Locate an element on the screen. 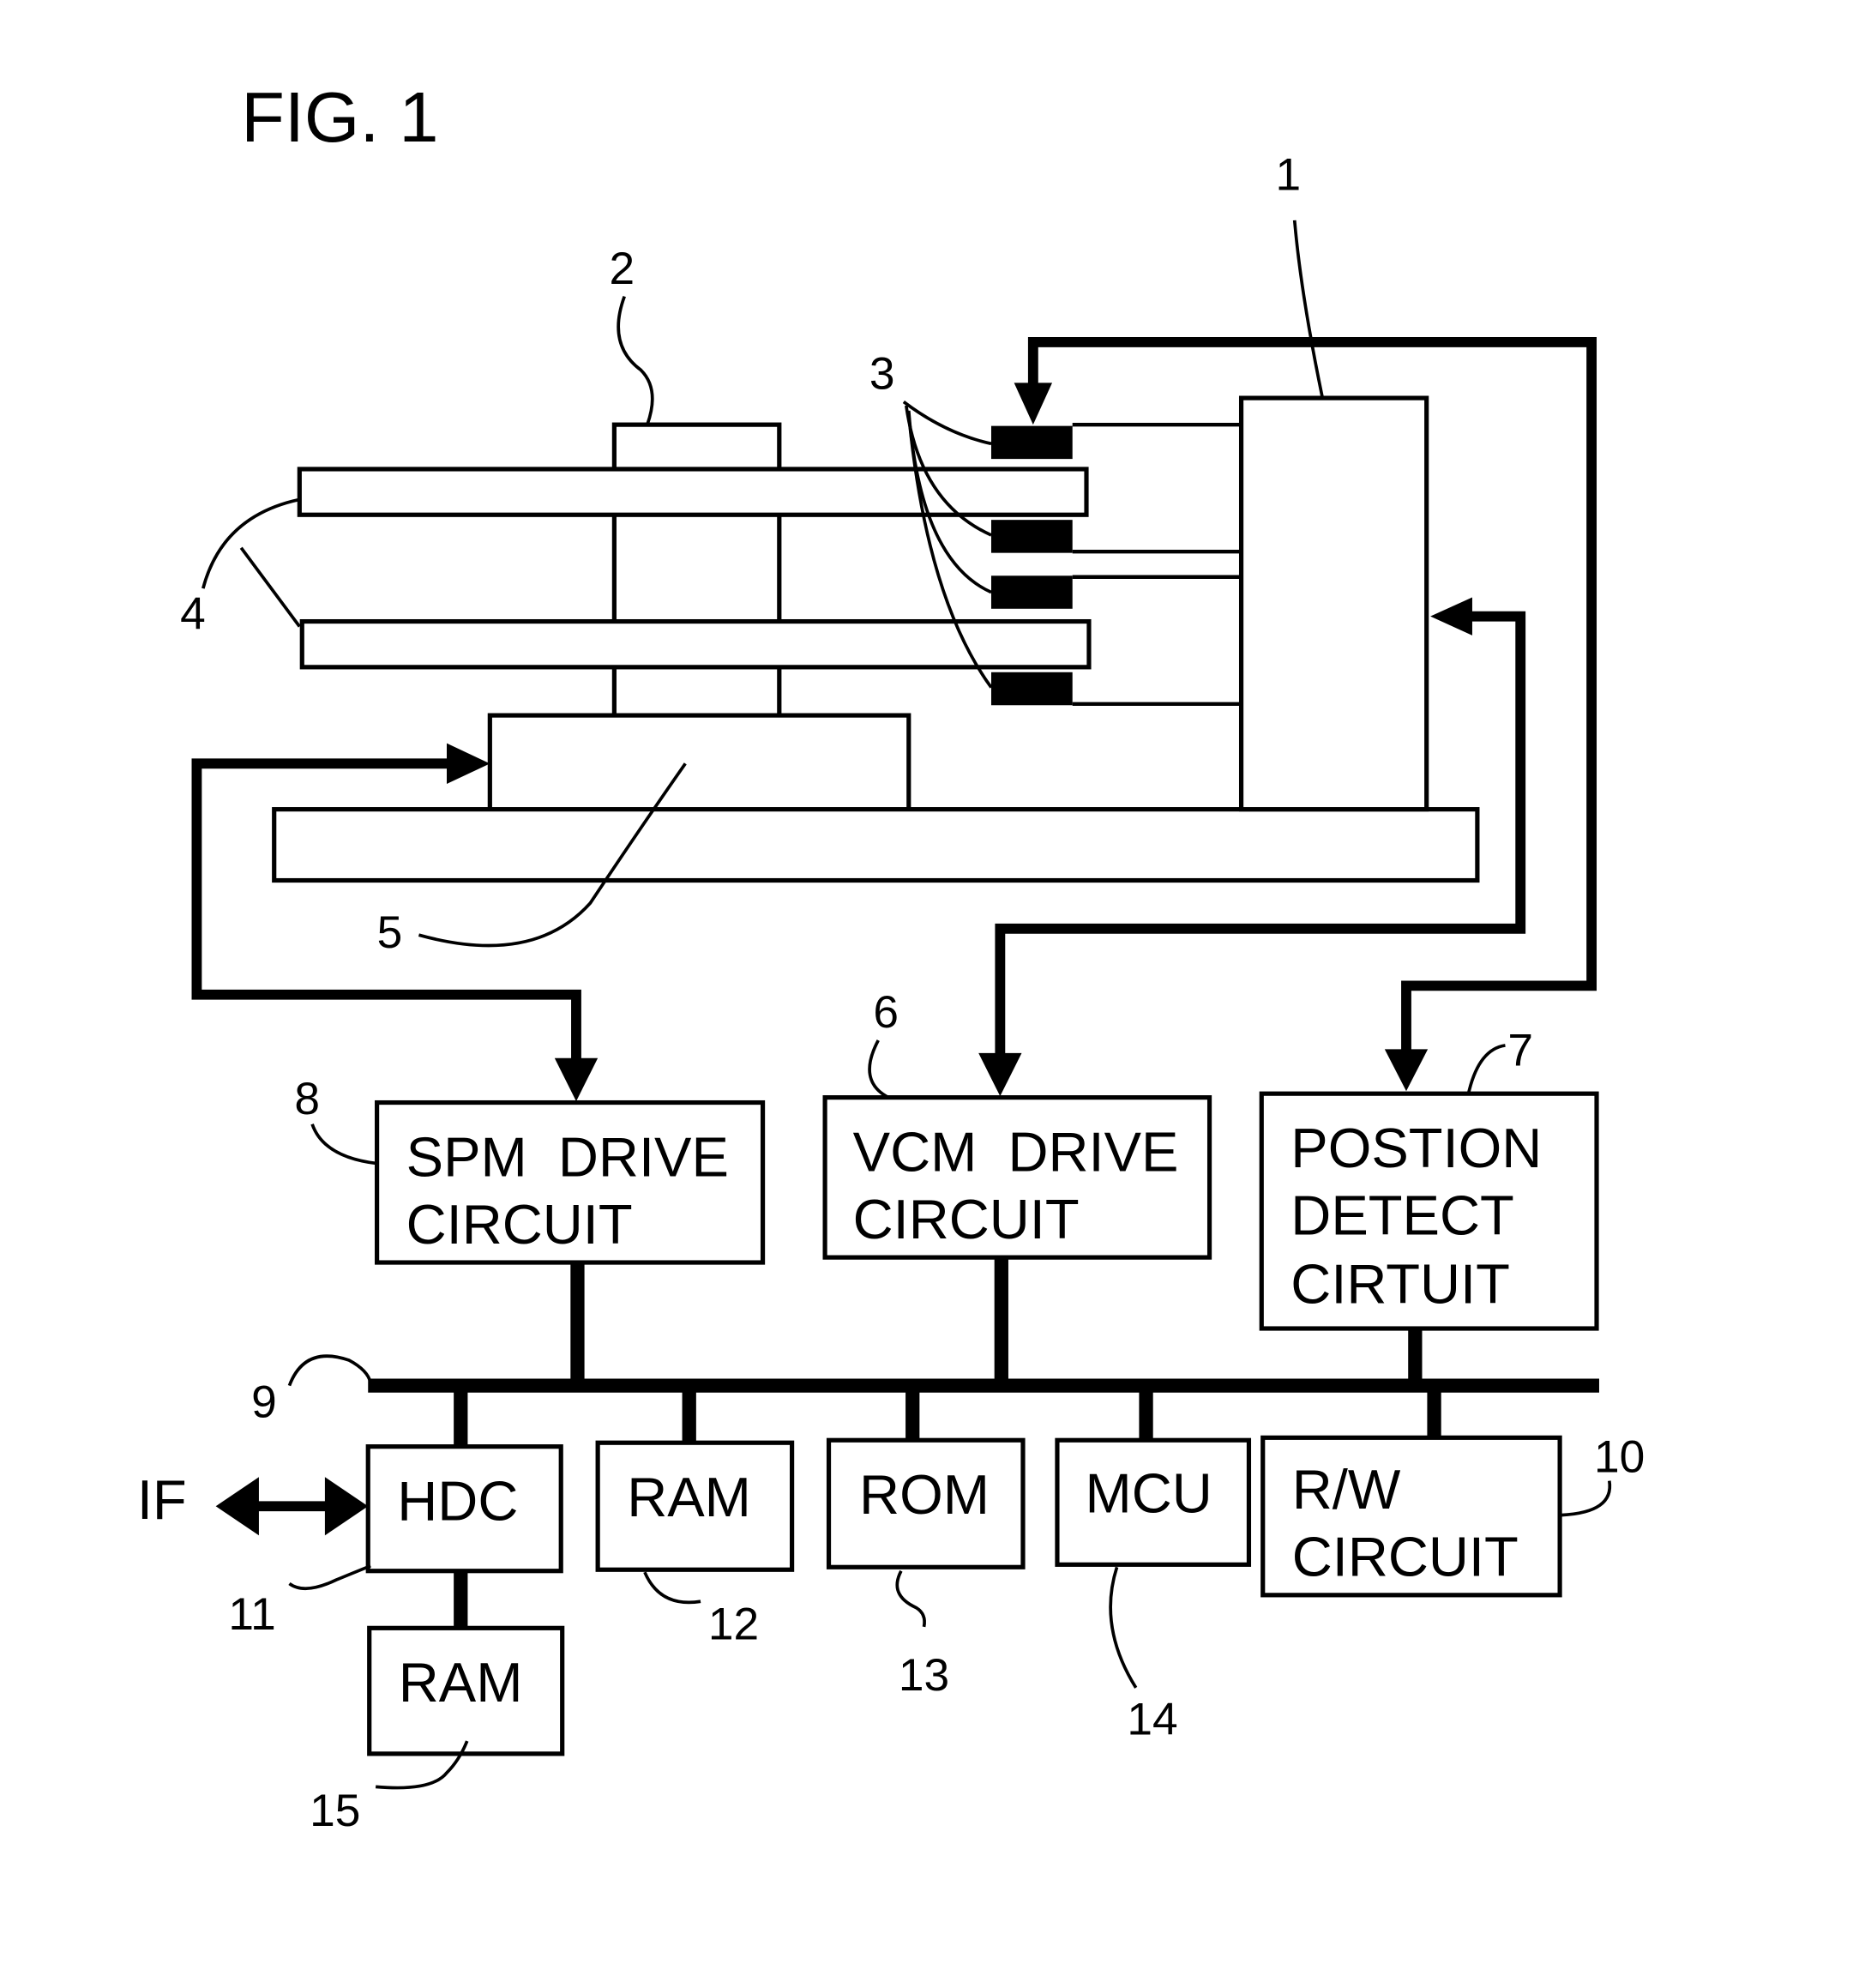 This screenshot has height=1988, width=1853. ref-actuator: 1 is located at coordinates (1289, 174).